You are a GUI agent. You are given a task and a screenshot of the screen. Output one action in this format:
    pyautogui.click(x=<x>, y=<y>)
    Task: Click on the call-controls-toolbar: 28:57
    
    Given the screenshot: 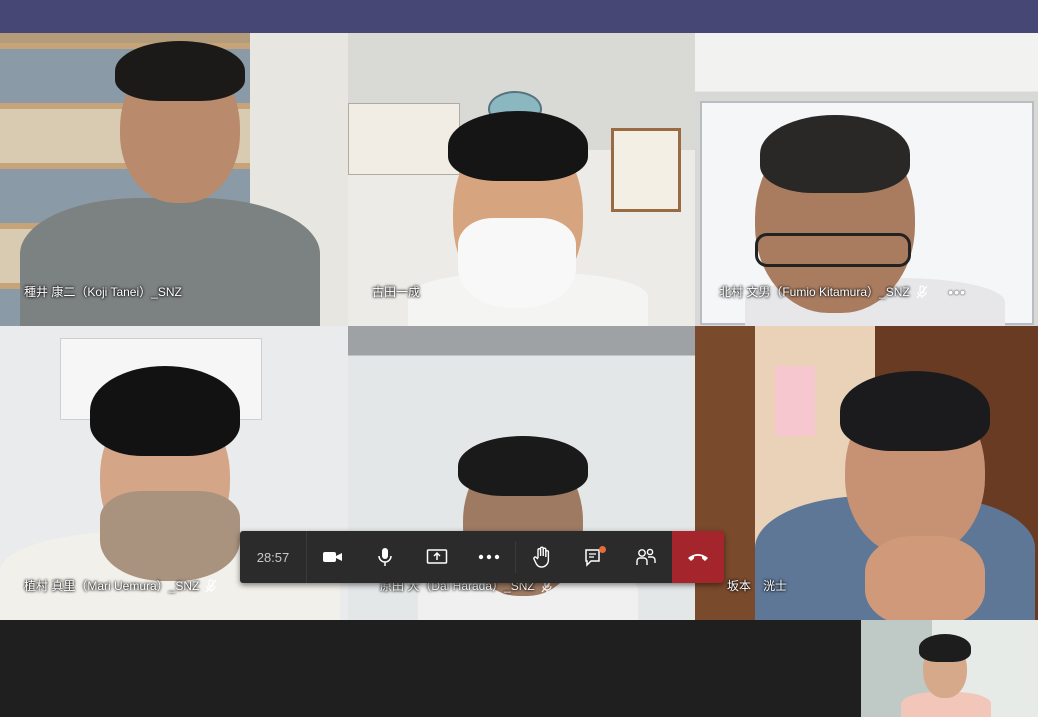 What is the action you would take?
    pyautogui.click(x=482, y=557)
    